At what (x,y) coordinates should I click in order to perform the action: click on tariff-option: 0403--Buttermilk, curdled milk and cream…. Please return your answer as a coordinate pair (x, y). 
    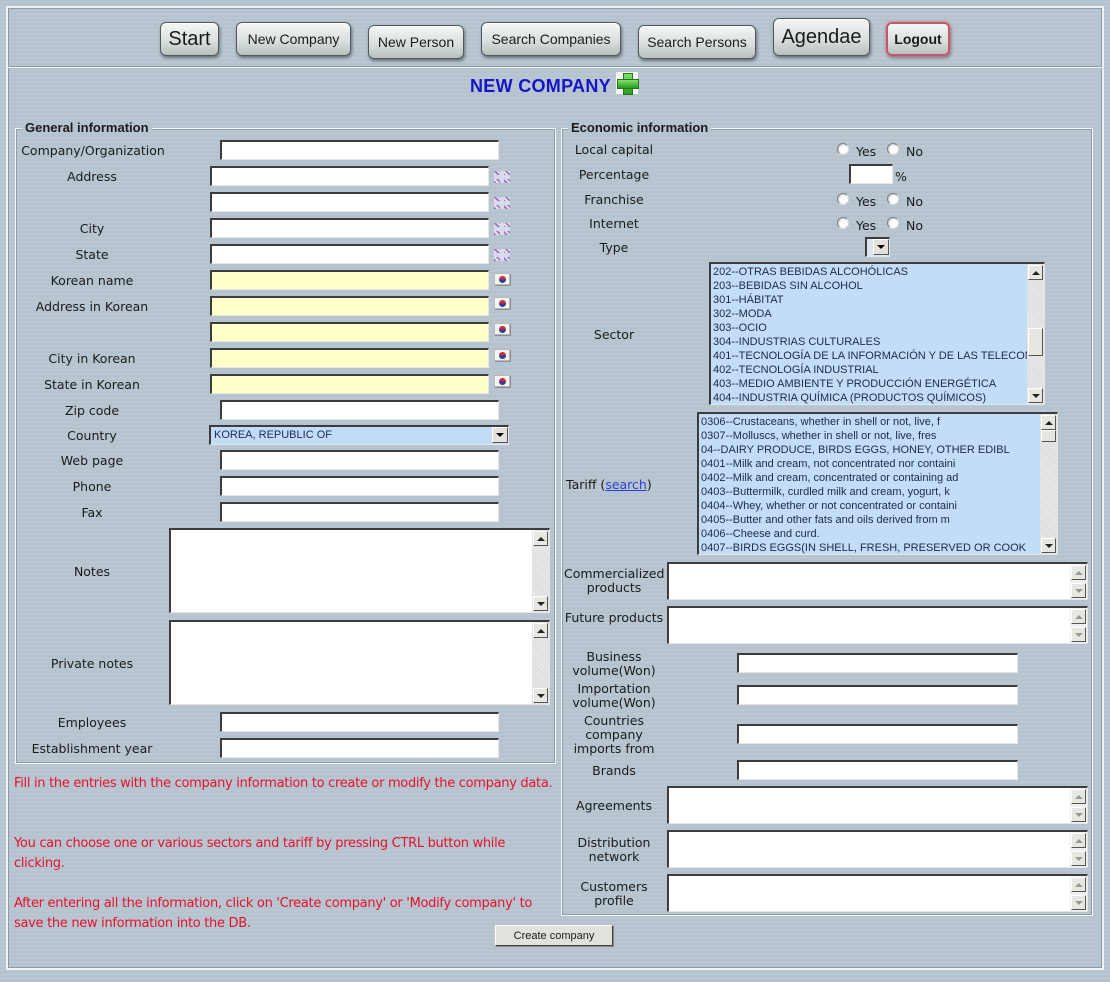
    Looking at the image, I should click on (878, 492).